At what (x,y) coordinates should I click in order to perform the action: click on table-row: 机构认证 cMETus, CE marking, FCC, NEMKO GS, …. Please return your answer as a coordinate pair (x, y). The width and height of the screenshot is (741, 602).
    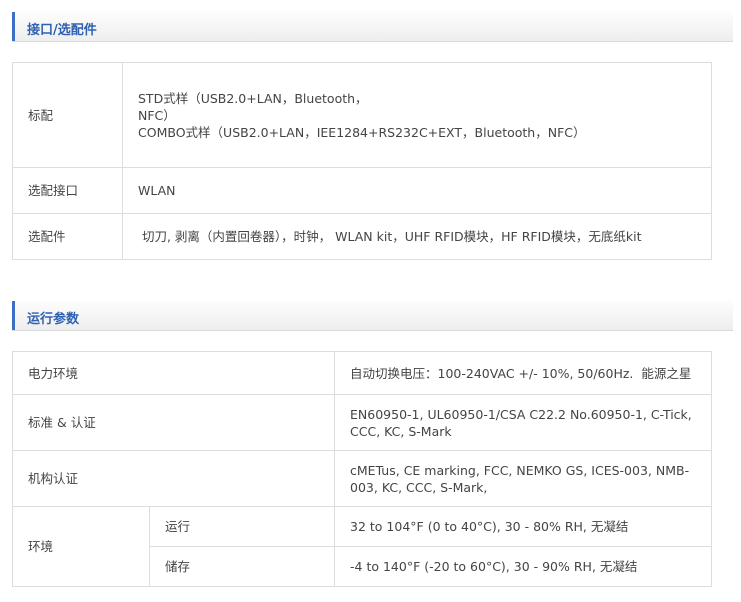
    Looking at the image, I should click on (362, 478).